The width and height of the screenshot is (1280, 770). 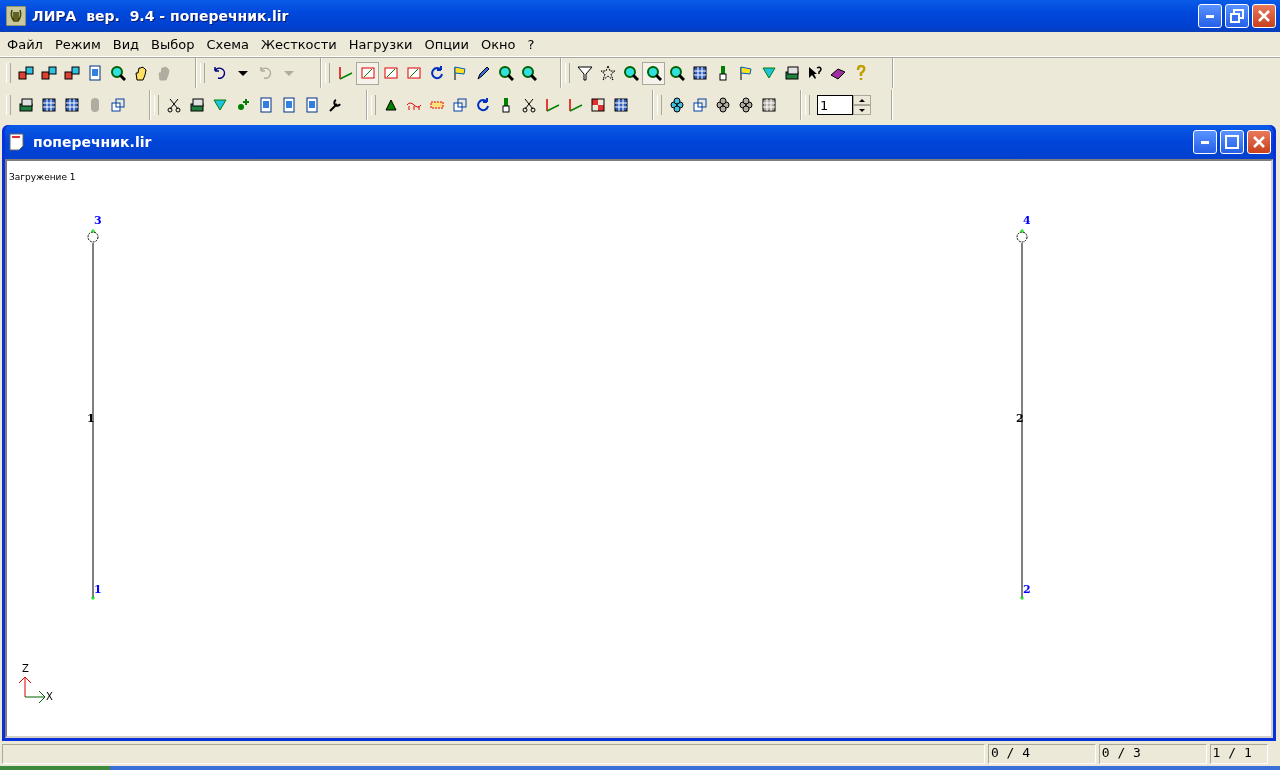 What do you see at coordinates (1027, 589) in the screenshot?
I see `node-number: 2` at bounding box center [1027, 589].